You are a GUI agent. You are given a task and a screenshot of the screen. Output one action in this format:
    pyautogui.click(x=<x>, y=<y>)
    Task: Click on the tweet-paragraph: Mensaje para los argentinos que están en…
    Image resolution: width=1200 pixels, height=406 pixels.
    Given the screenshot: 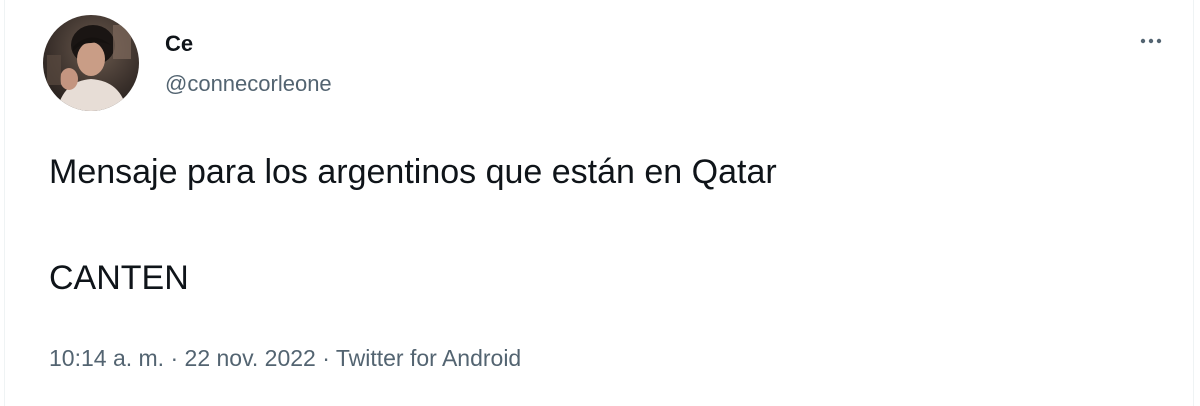 What is the action you would take?
    pyautogui.click(x=413, y=172)
    